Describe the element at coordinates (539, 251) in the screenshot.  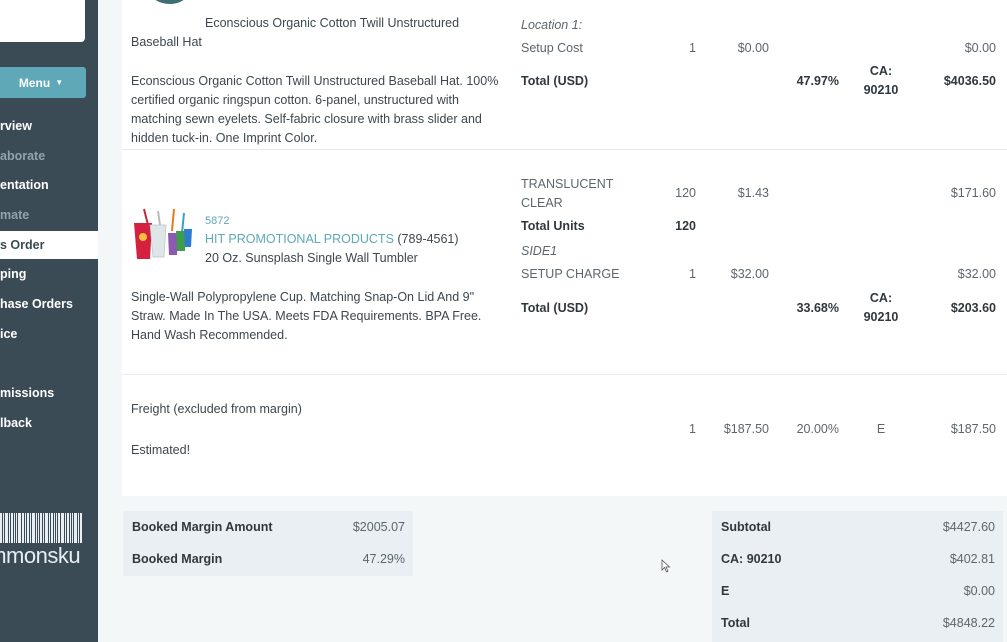
I see `side-label: SIDE1` at that location.